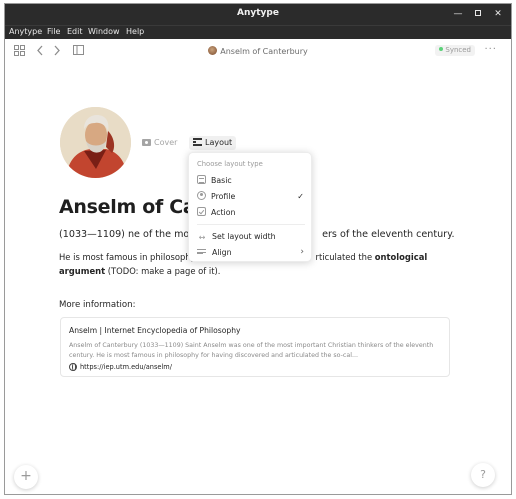 The image size is (516, 499). I want to click on bookmark-url-text: https://iep.utm.edu/anselm/, so click(126, 367).